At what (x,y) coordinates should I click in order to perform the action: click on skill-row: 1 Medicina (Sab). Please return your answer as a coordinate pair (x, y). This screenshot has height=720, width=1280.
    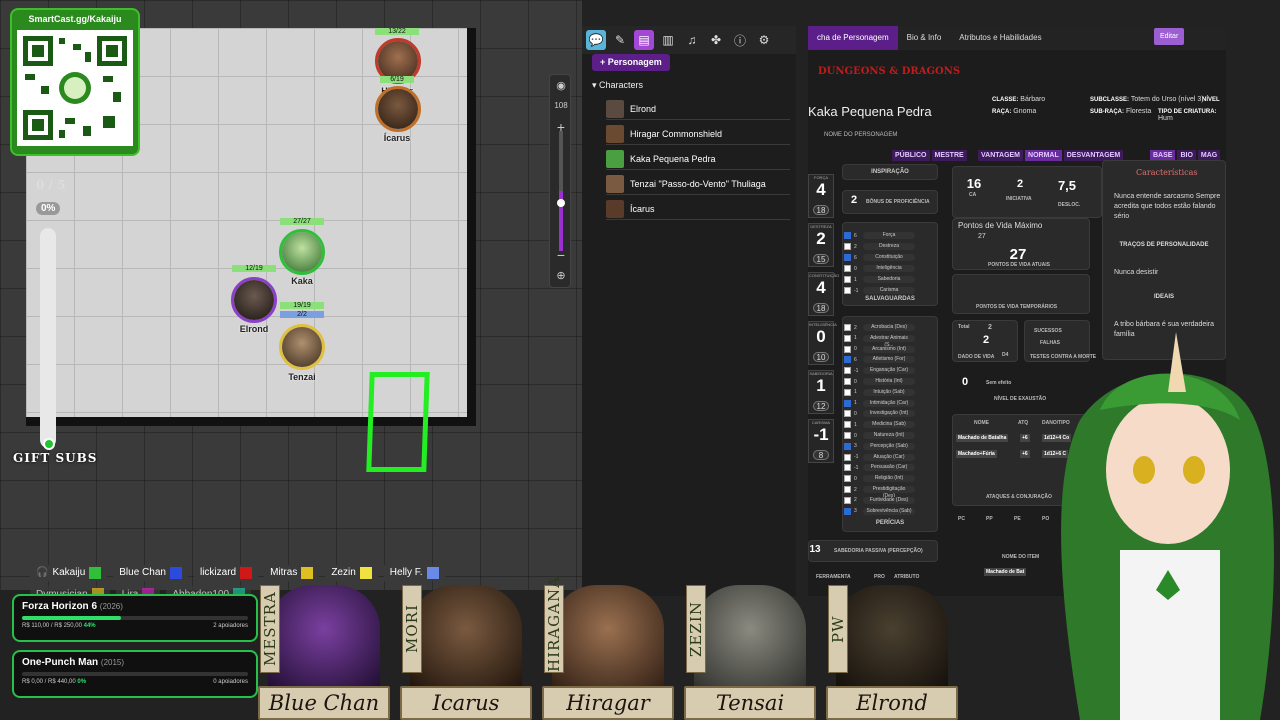
    Looking at the image, I should click on (879, 425).